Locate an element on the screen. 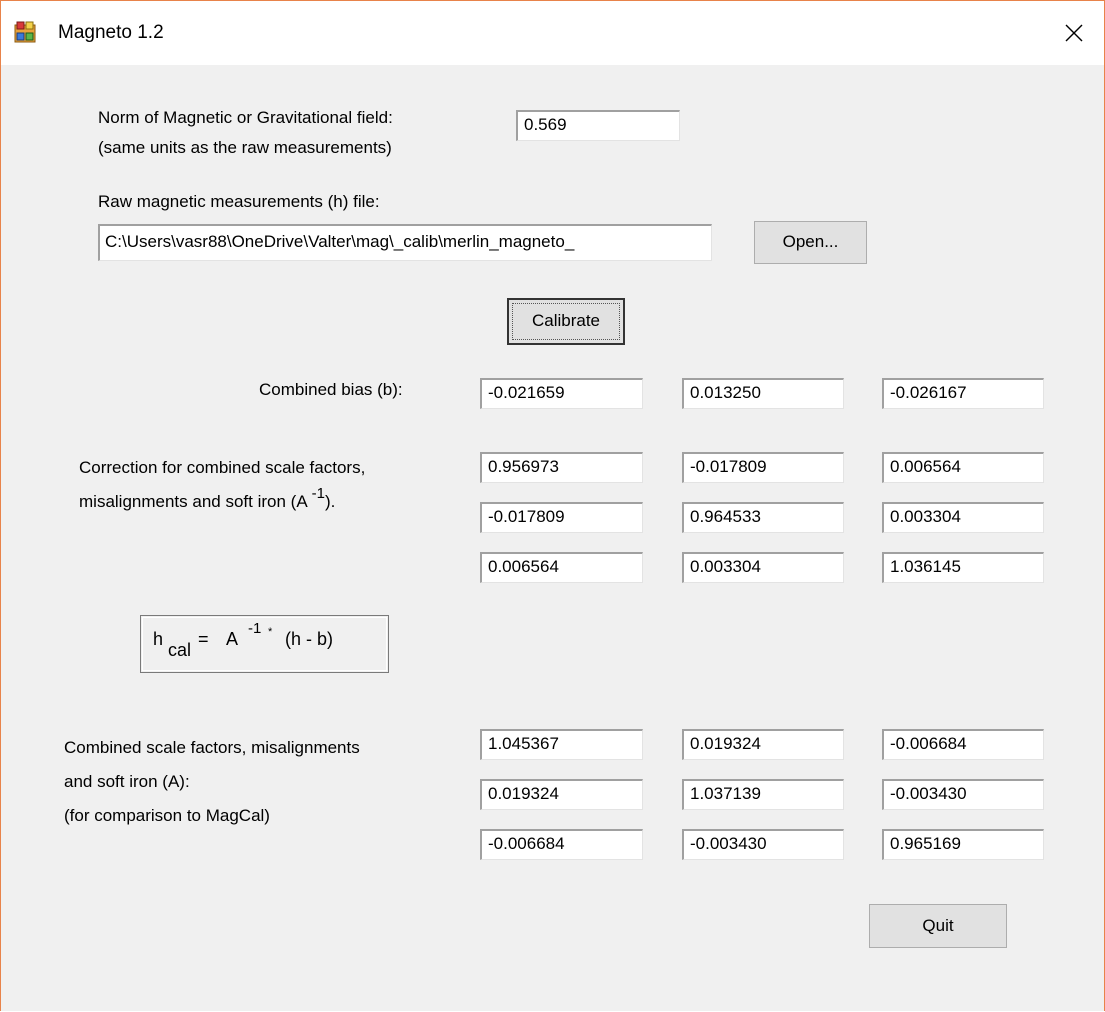  formula-cal: cal is located at coordinates (180, 650).